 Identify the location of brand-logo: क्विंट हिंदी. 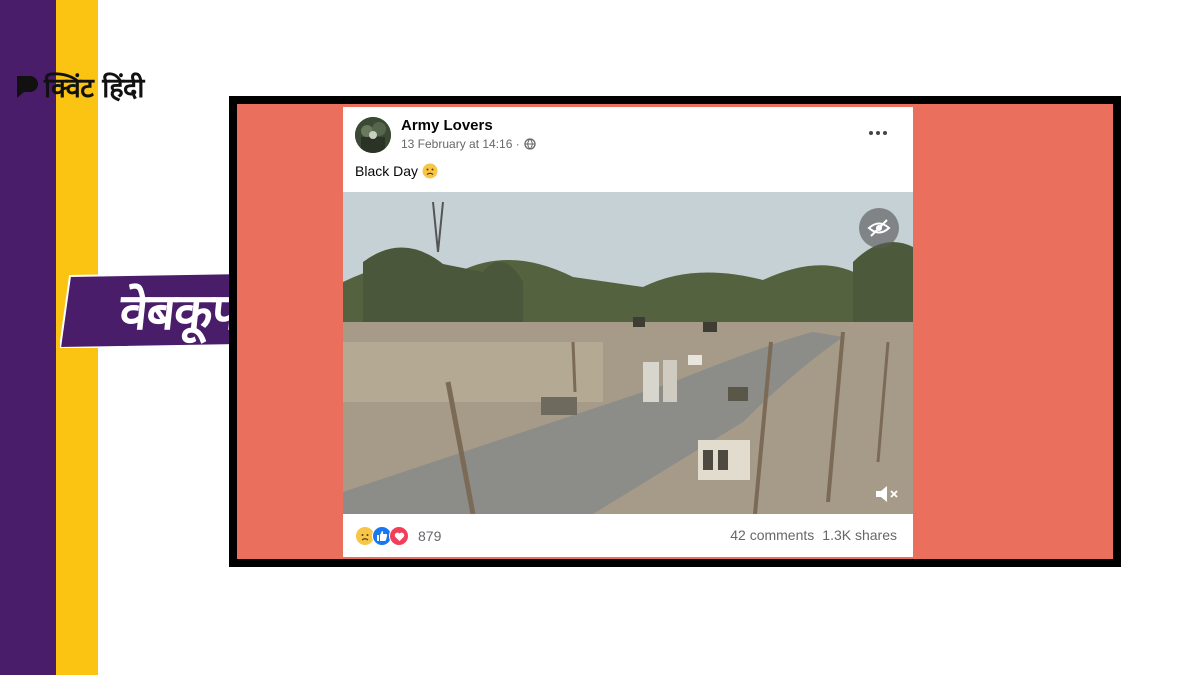
(79, 86).